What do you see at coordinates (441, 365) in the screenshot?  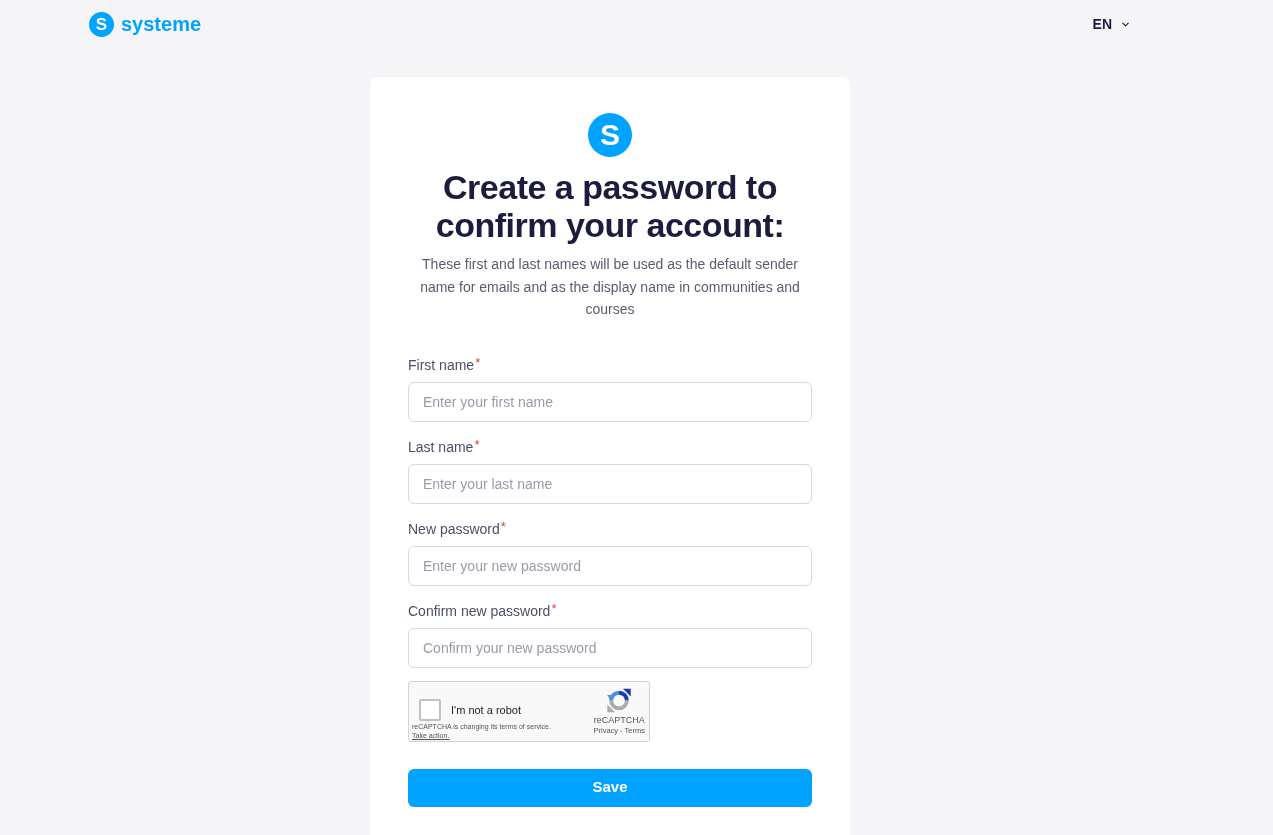 I see `field-label: First name` at bounding box center [441, 365].